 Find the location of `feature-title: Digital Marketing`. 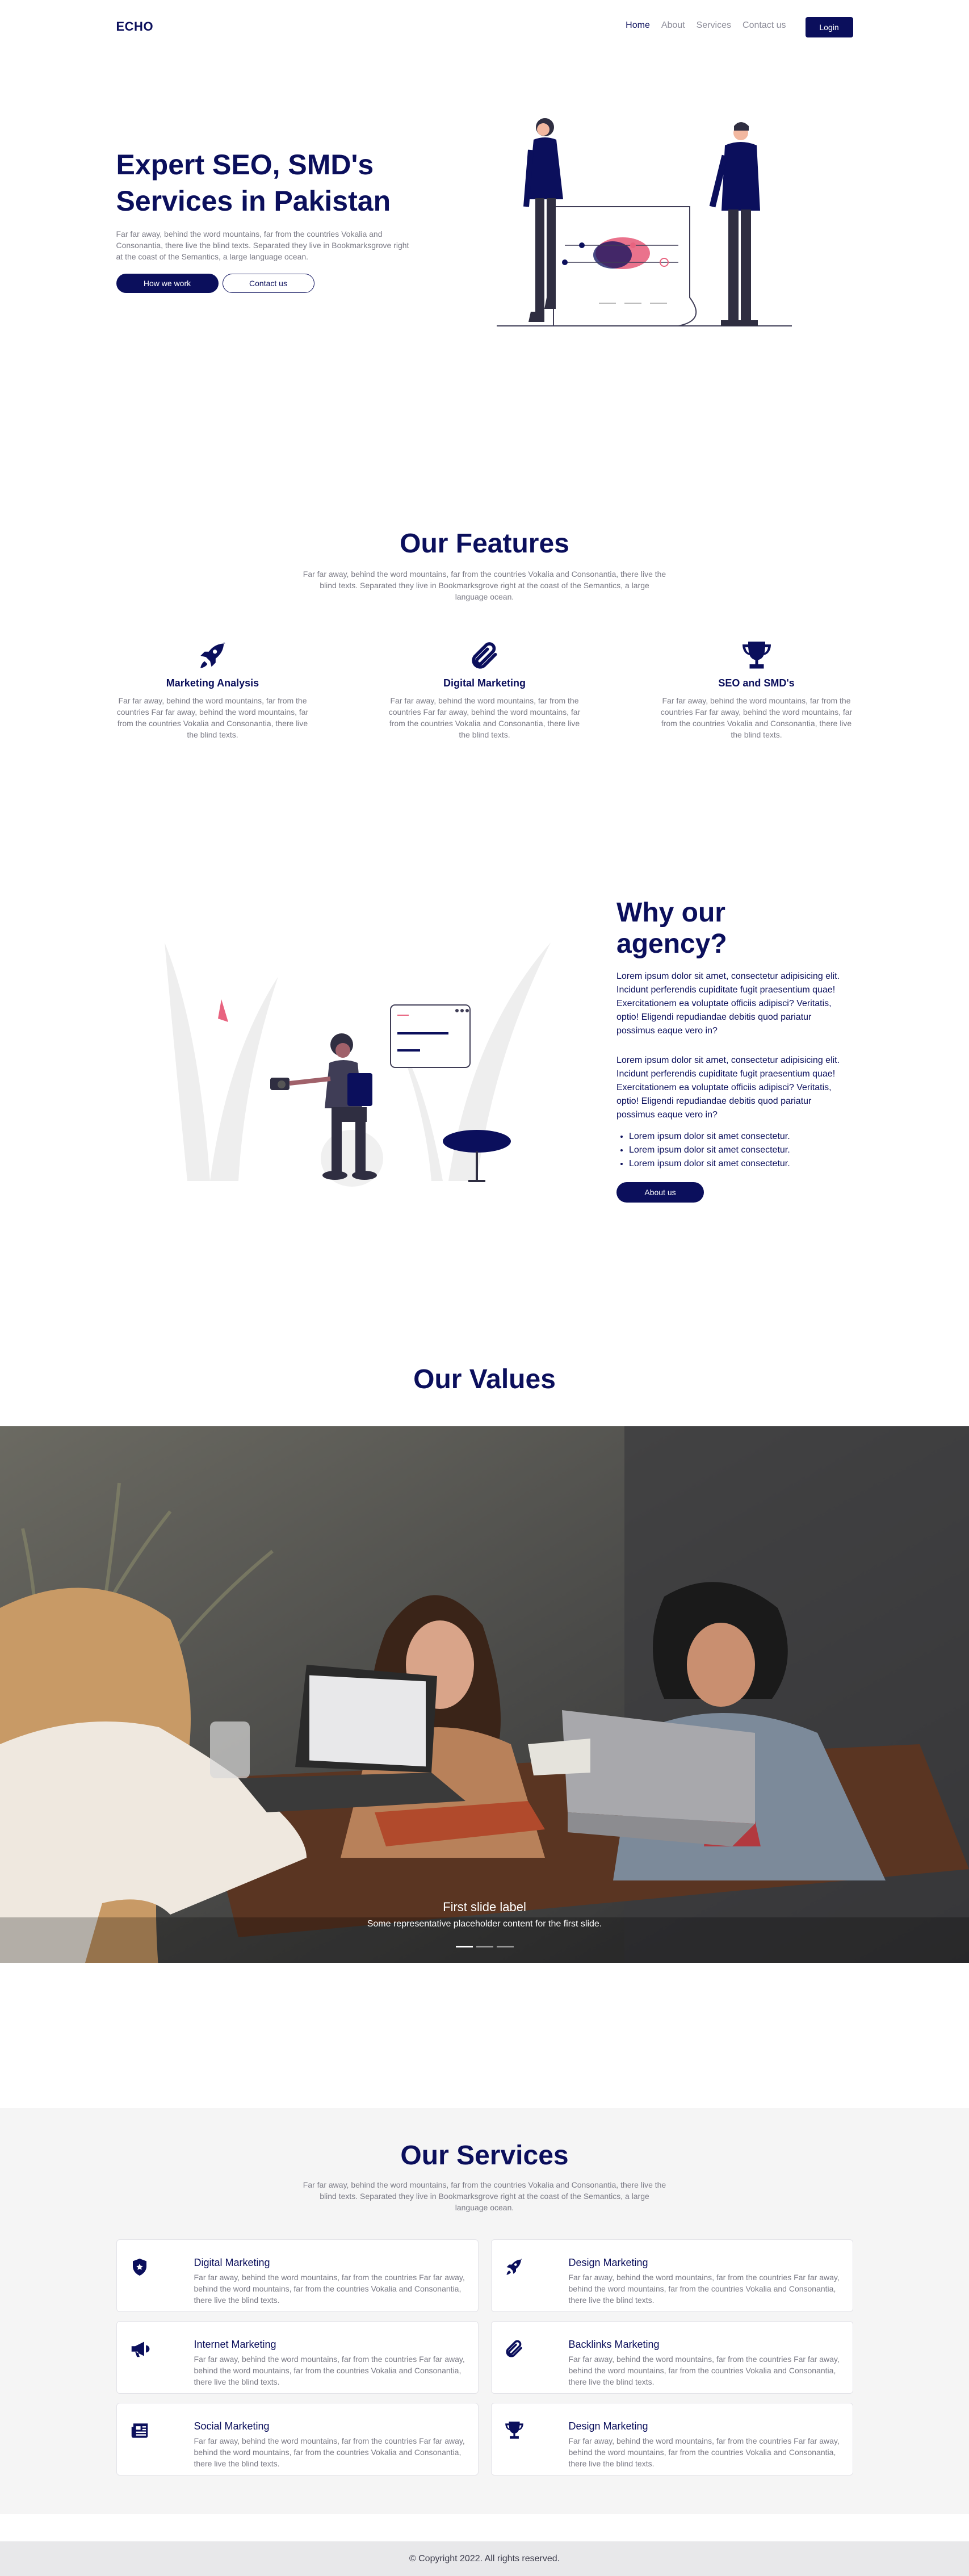

feature-title: Digital Marketing is located at coordinates (484, 683).